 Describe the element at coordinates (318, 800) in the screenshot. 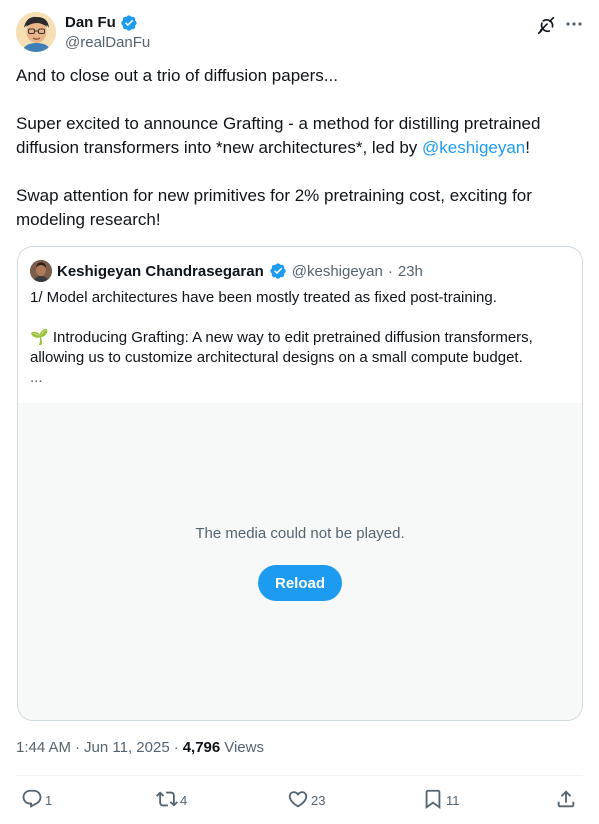

I see `like-count: 23` at that location.